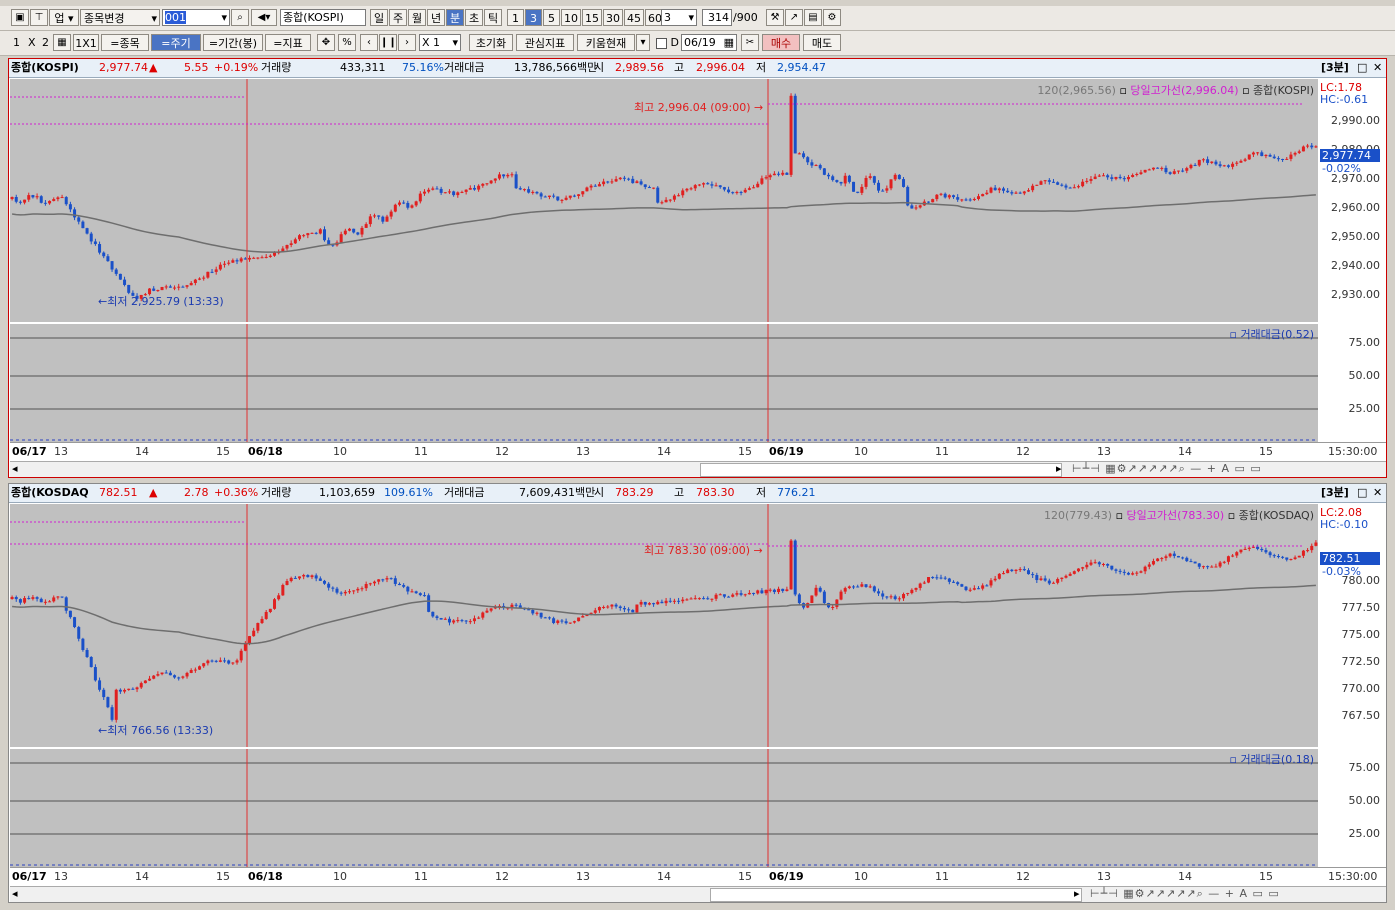 The width and height of the screenshot is (1395, 910). I want to click on bars-input: 314, so click(717, 17).